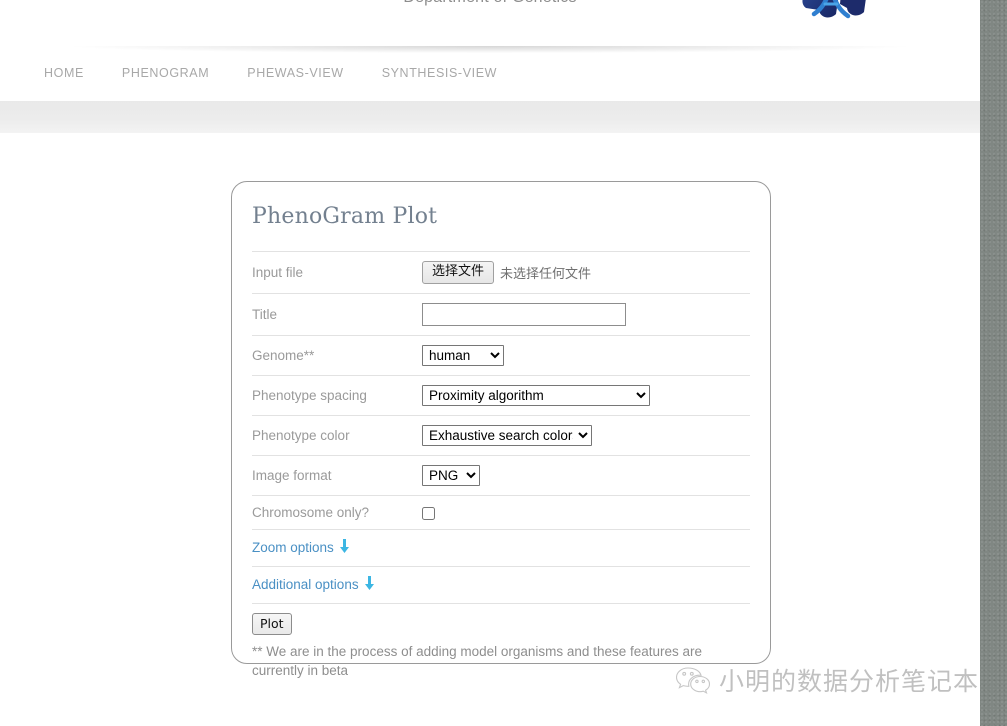  Describe the element at coordinates (292, 475) in the screenshot. I see `label-image-format: Image format` at that location.